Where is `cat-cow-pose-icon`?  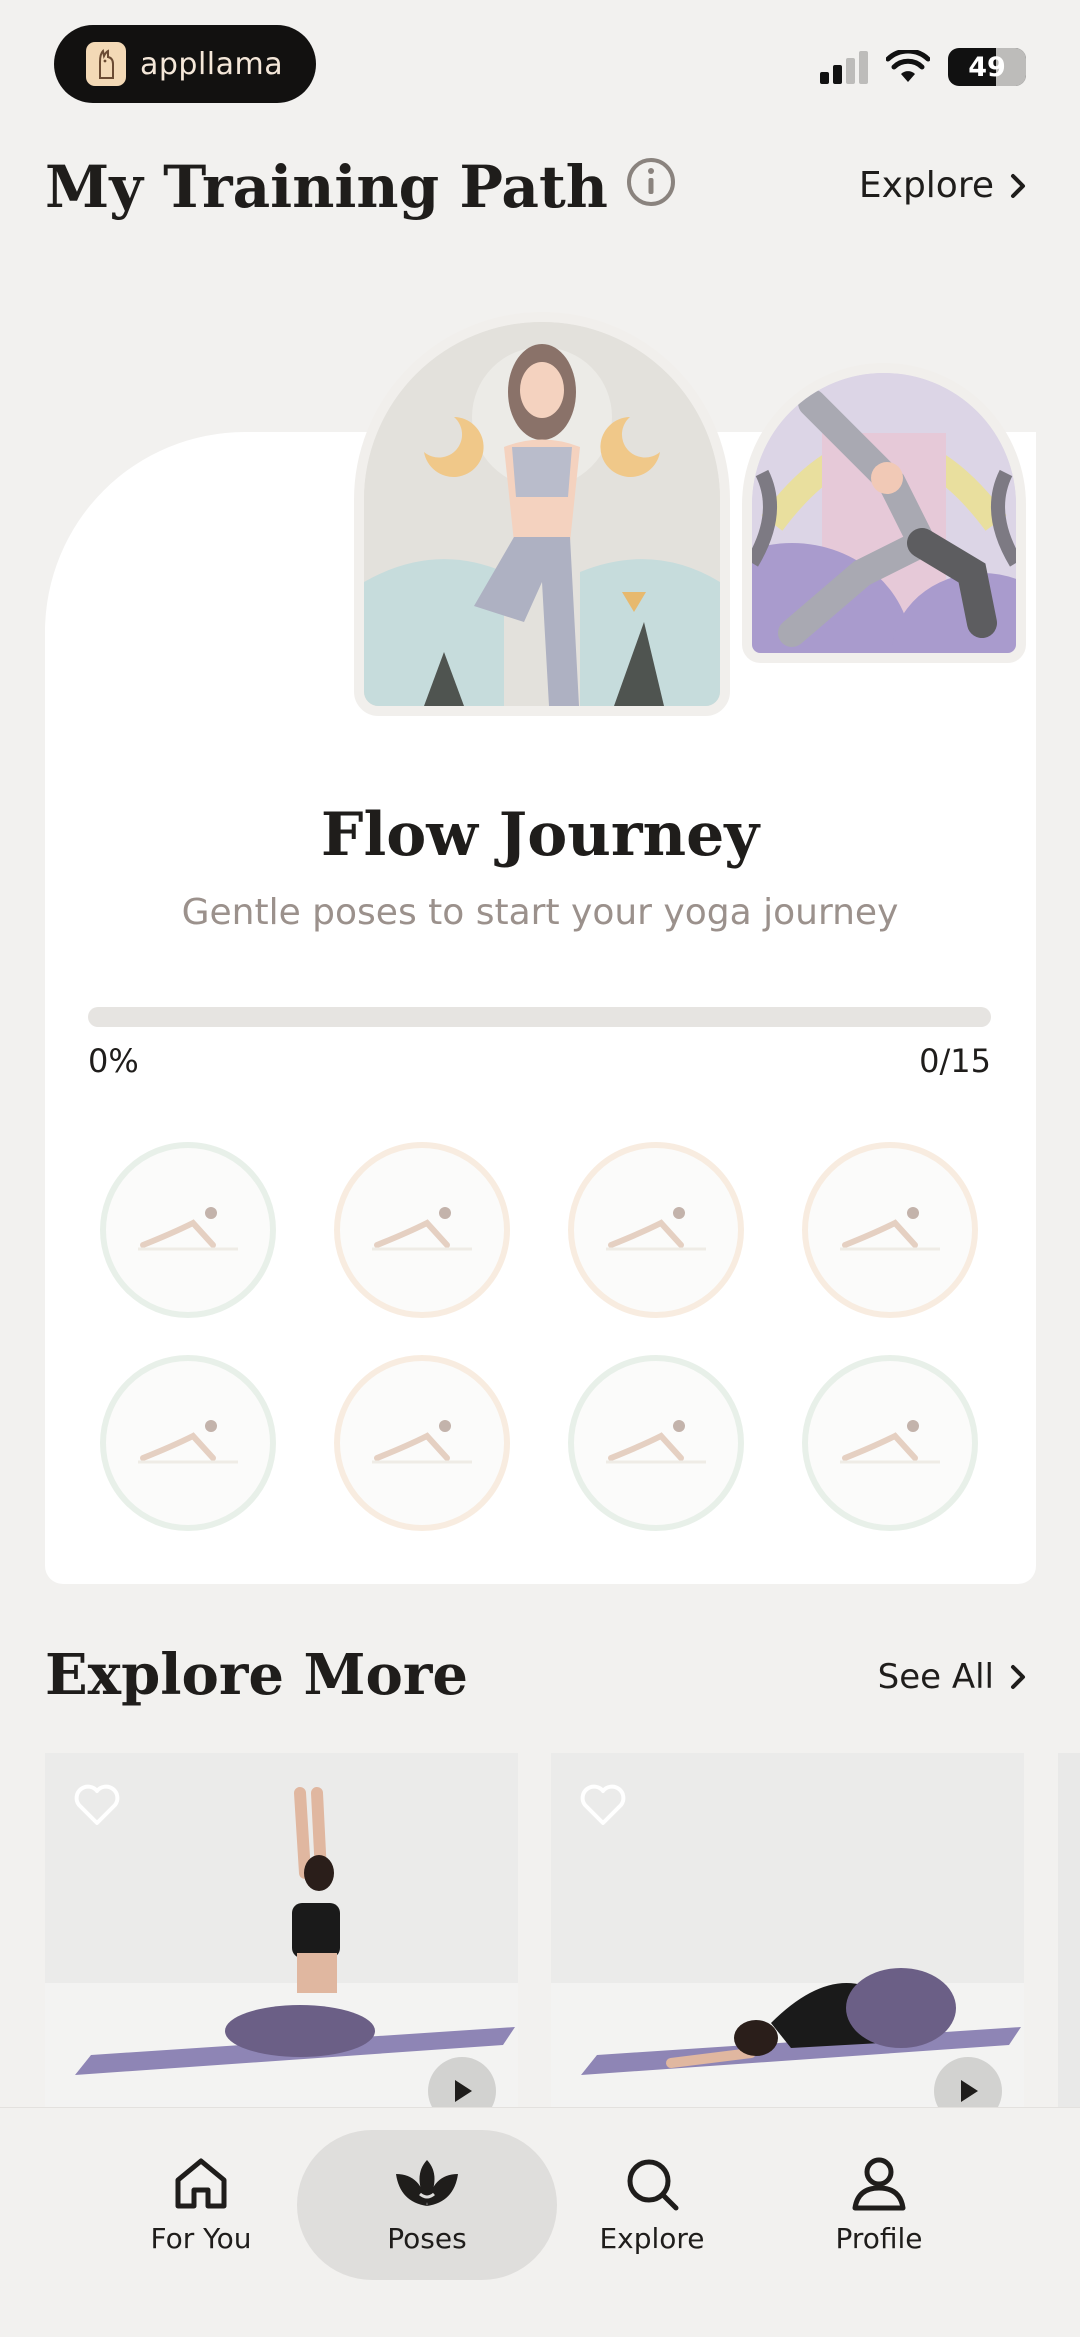 cat-cow-pose-icon is located at coordinates (188, 1230).